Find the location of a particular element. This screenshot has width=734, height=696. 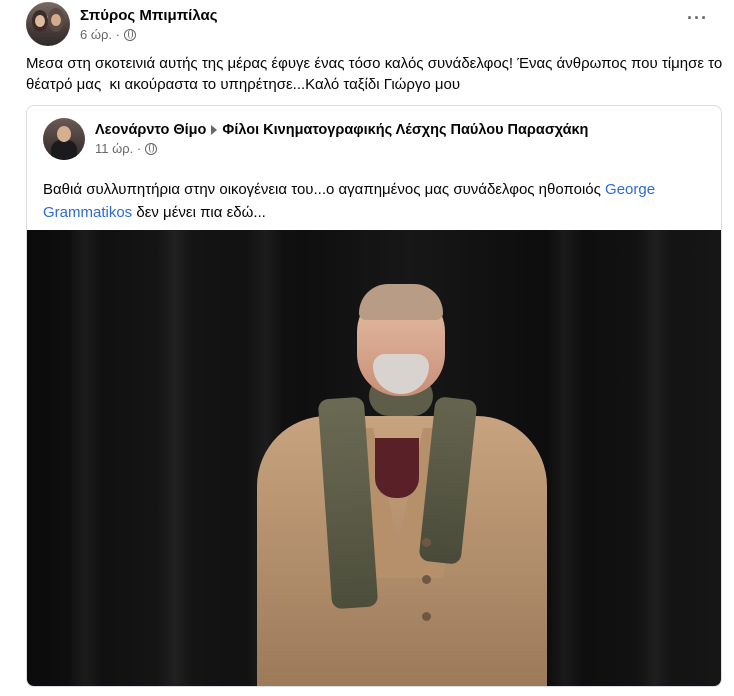

author-name: Σπύρος Μπιμπίλας is located at coordinates (149, 15).